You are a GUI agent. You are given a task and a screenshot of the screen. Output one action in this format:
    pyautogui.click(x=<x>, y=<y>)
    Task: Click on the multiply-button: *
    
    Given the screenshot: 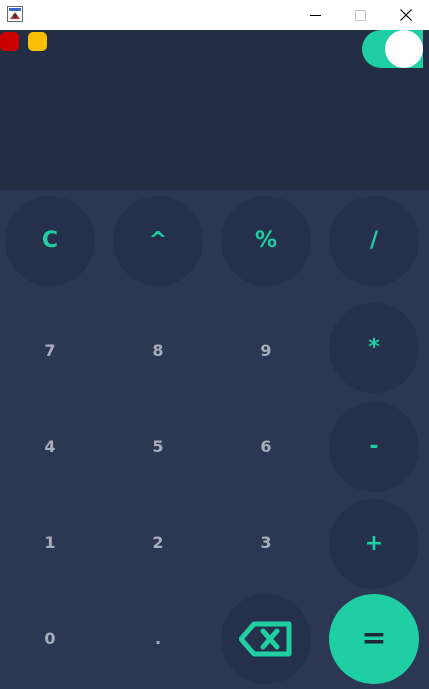 What is the action you would take?
    pyautogui.click(x=374, y=348)
    